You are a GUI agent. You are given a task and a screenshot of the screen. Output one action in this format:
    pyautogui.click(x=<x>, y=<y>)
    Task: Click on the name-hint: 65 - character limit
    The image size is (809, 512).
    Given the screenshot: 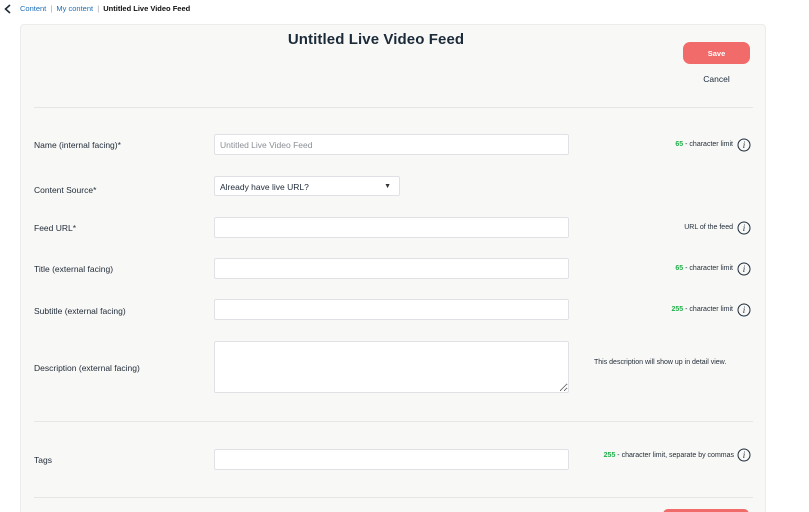 What is the action you would take?
    pyautogui.click(x=704, y=144)
    